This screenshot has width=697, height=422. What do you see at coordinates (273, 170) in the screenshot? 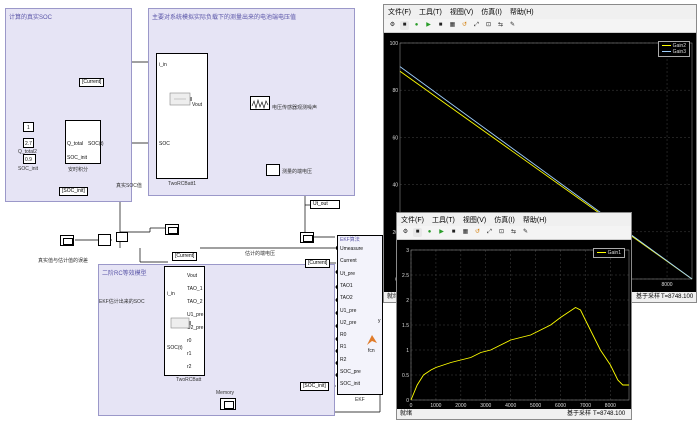
I see `measured-voltage-sum` at bounding box center [273, 170].